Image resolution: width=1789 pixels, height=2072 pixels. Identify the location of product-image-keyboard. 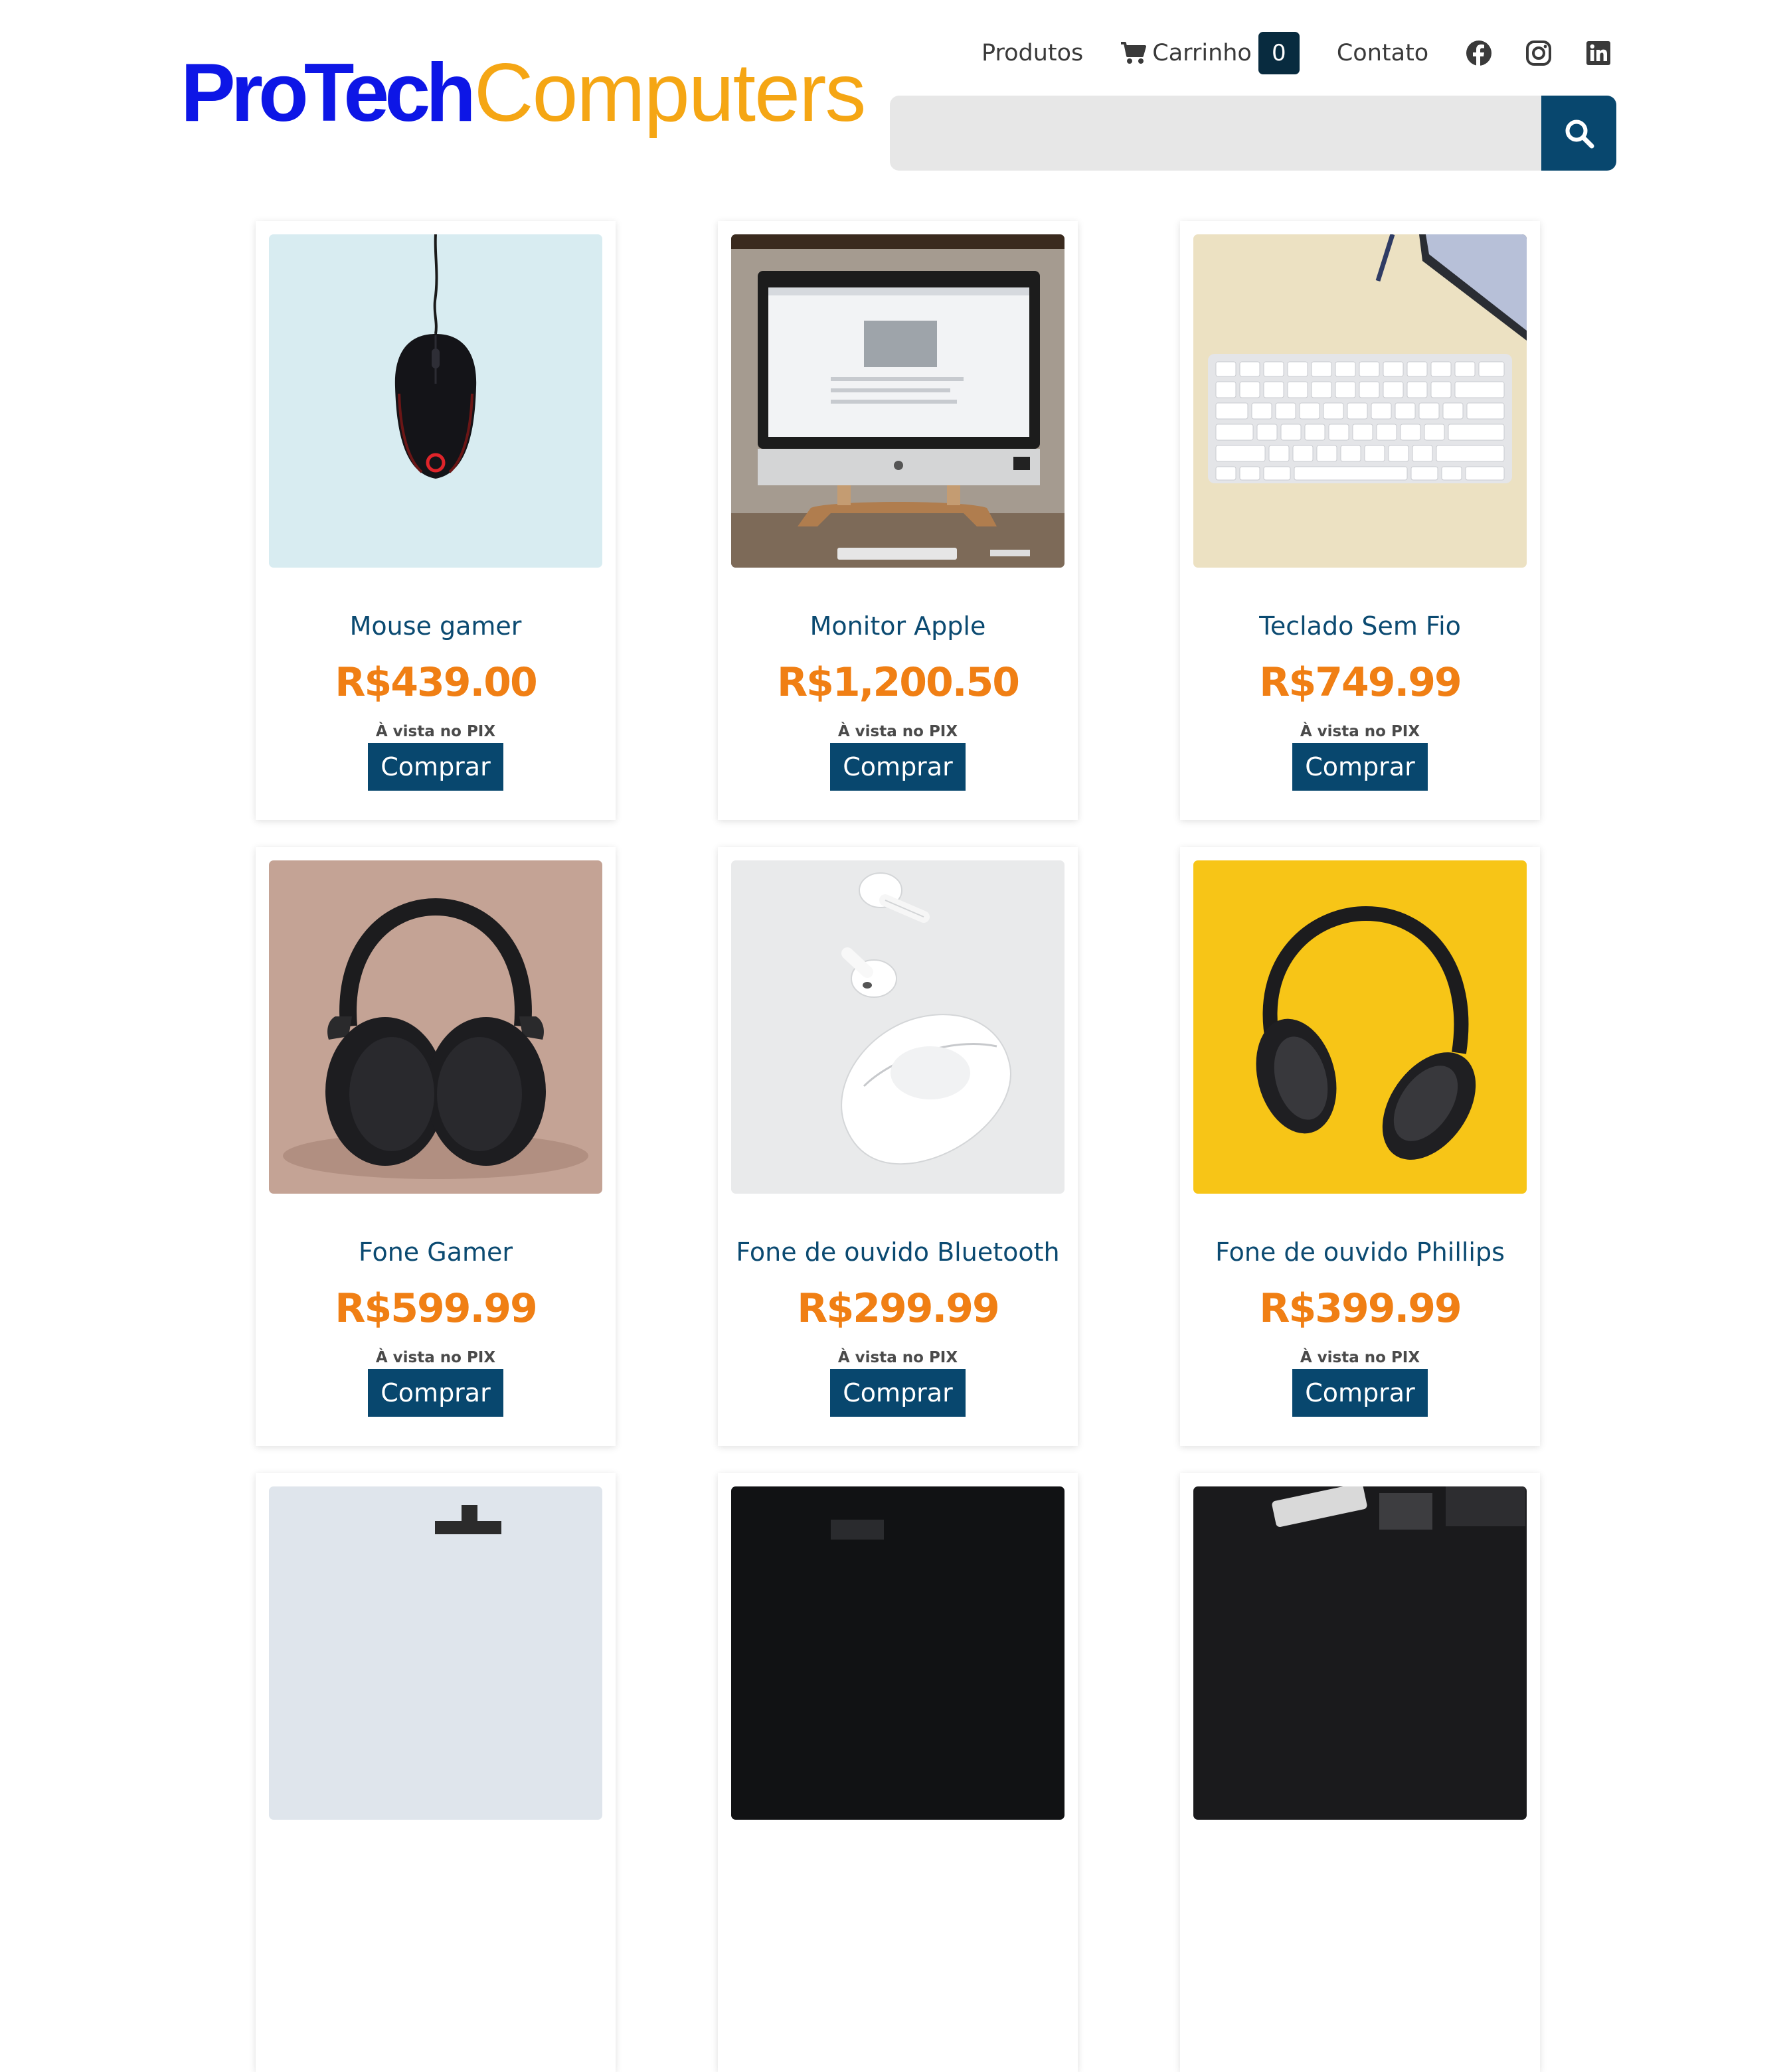
(1360, 401).